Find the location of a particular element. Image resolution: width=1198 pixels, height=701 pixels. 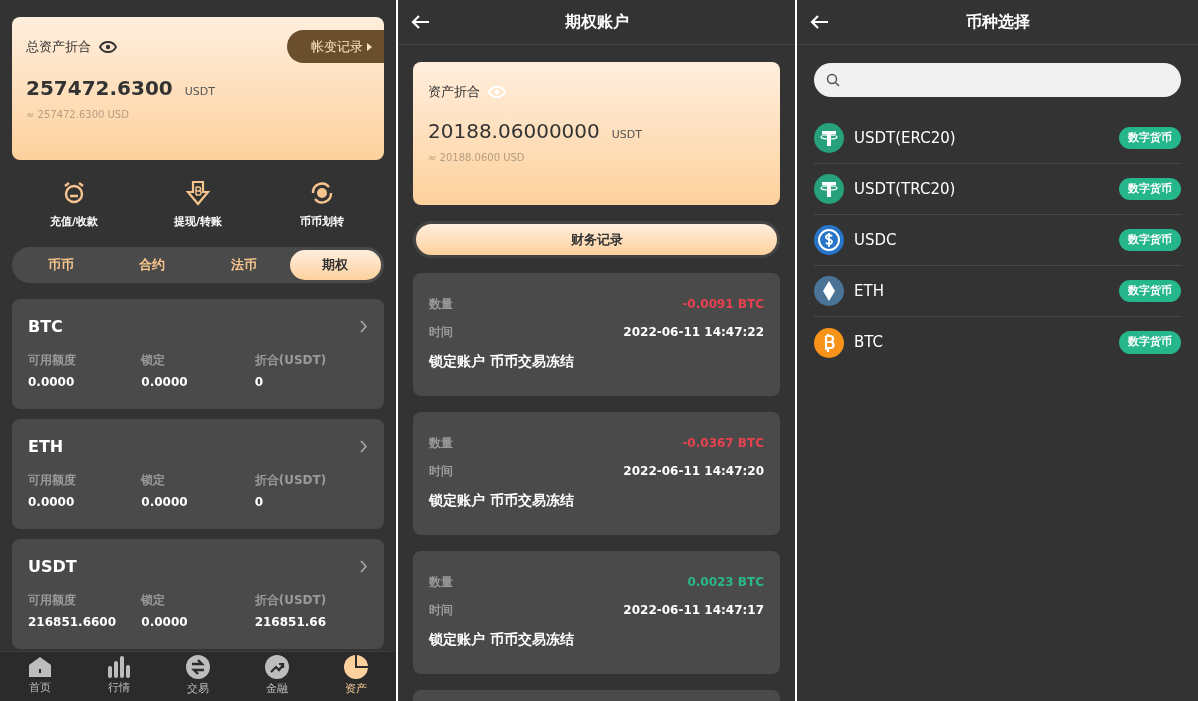

dollar-coin-icon is located at coordinates (829, 240).